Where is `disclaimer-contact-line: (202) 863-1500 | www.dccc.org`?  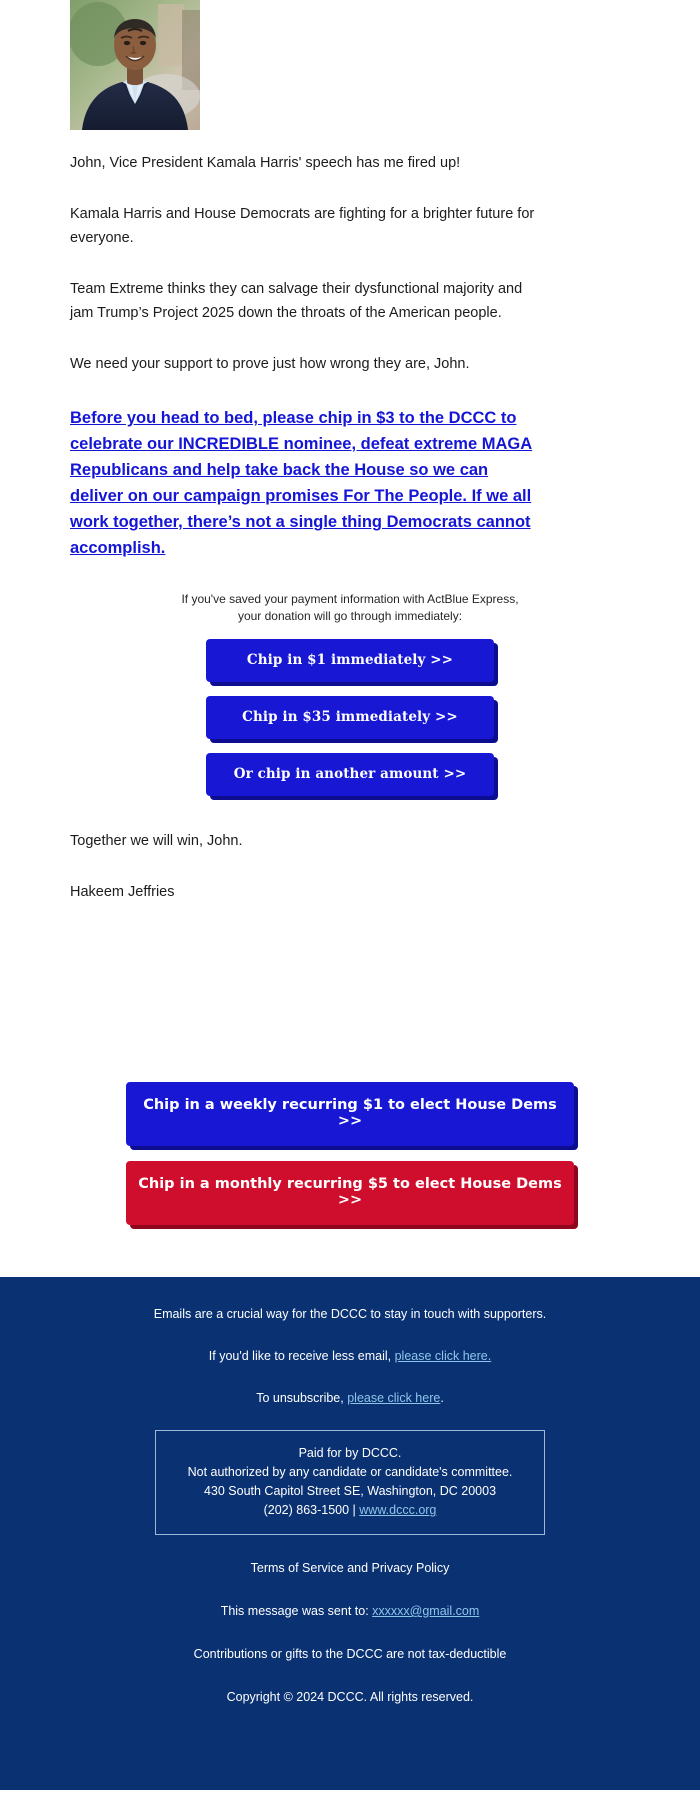 disclaimer-contact-line: (202) 863-1500 | www.dccc.org is located at coordinates (350, 1510).